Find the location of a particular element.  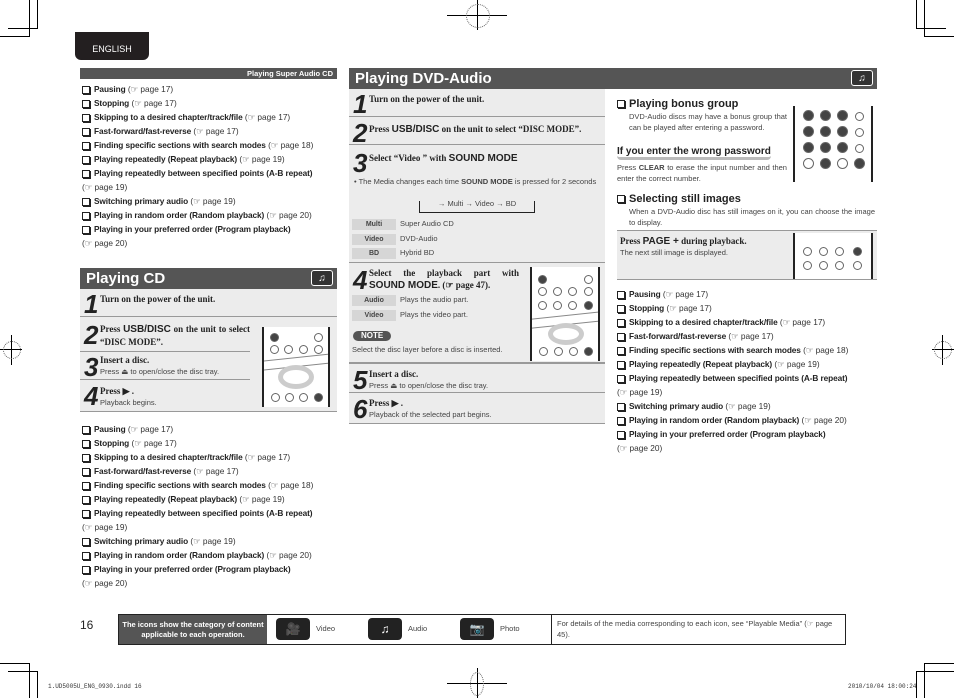

crop-mark is located at coordinates (37, 684).